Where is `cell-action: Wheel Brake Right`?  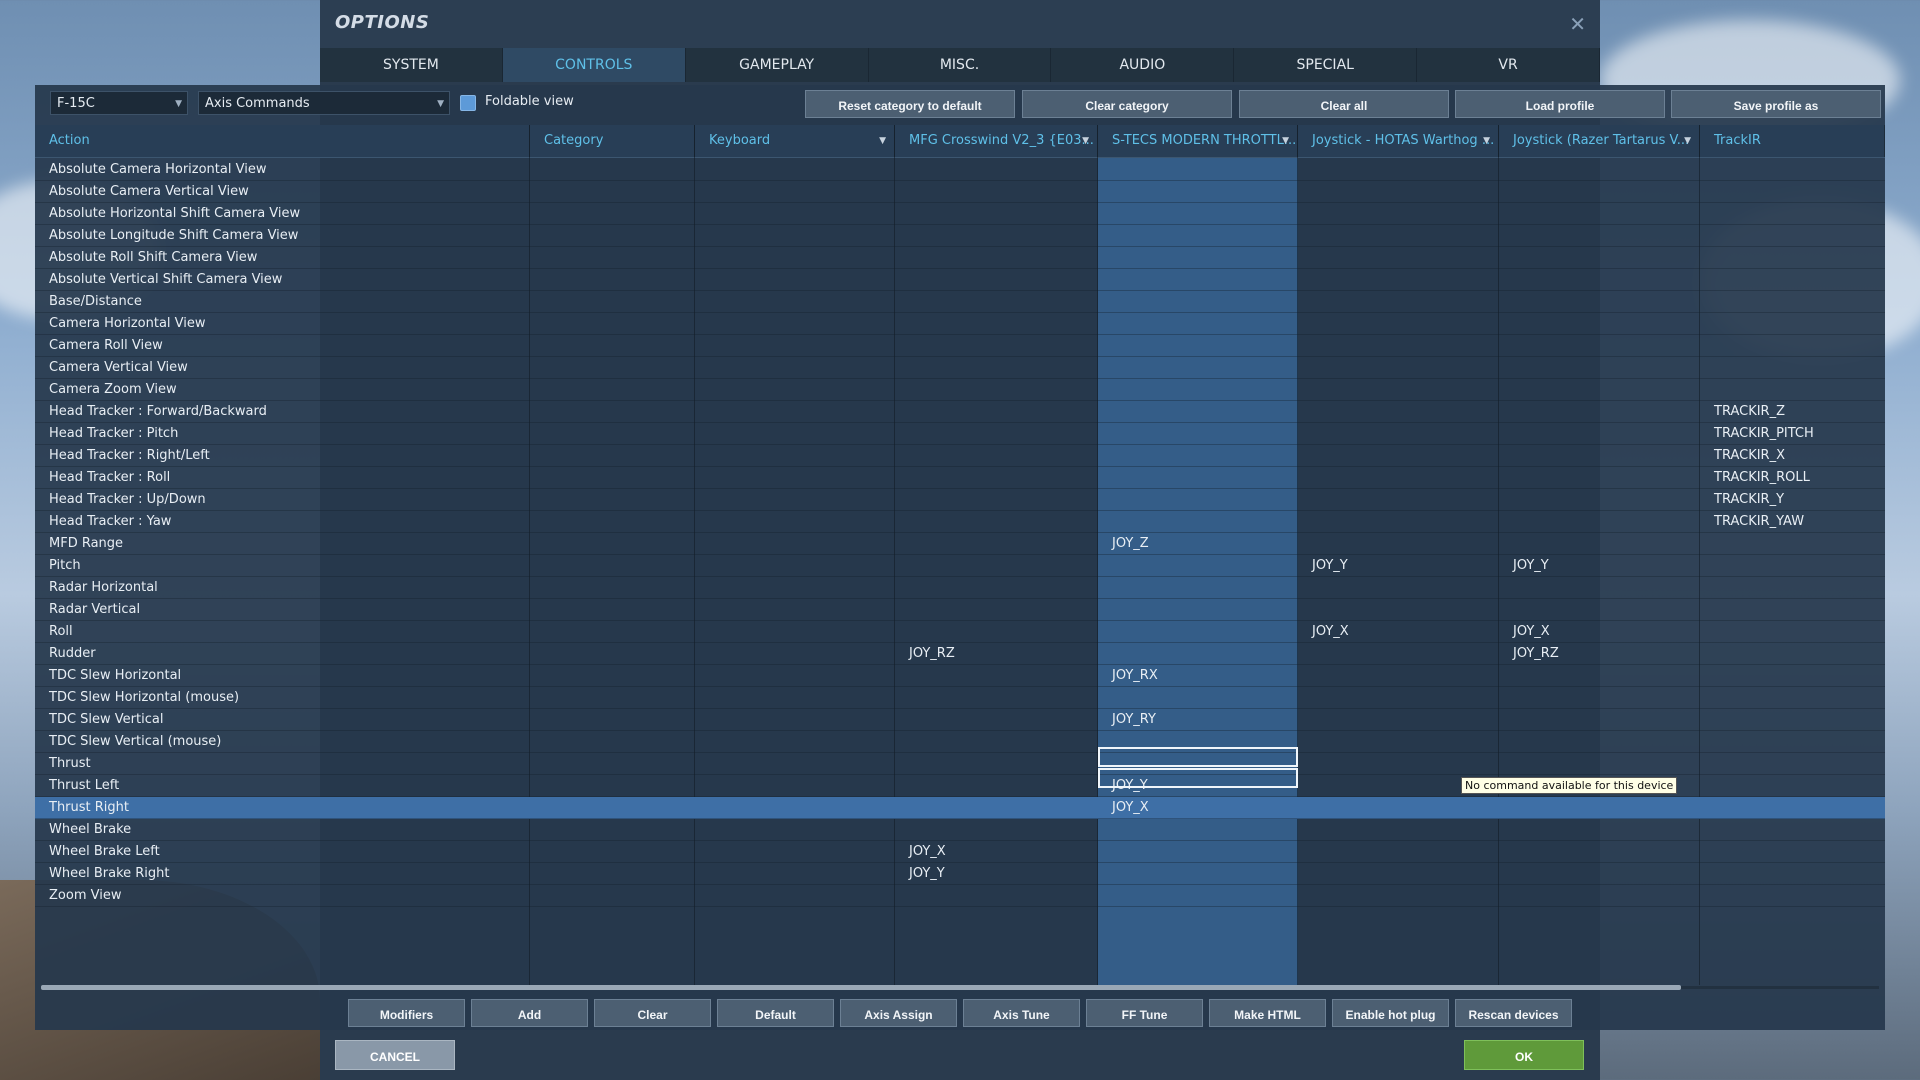 cell-action: Wheel Brake Right is located at coordinates (282, 873).